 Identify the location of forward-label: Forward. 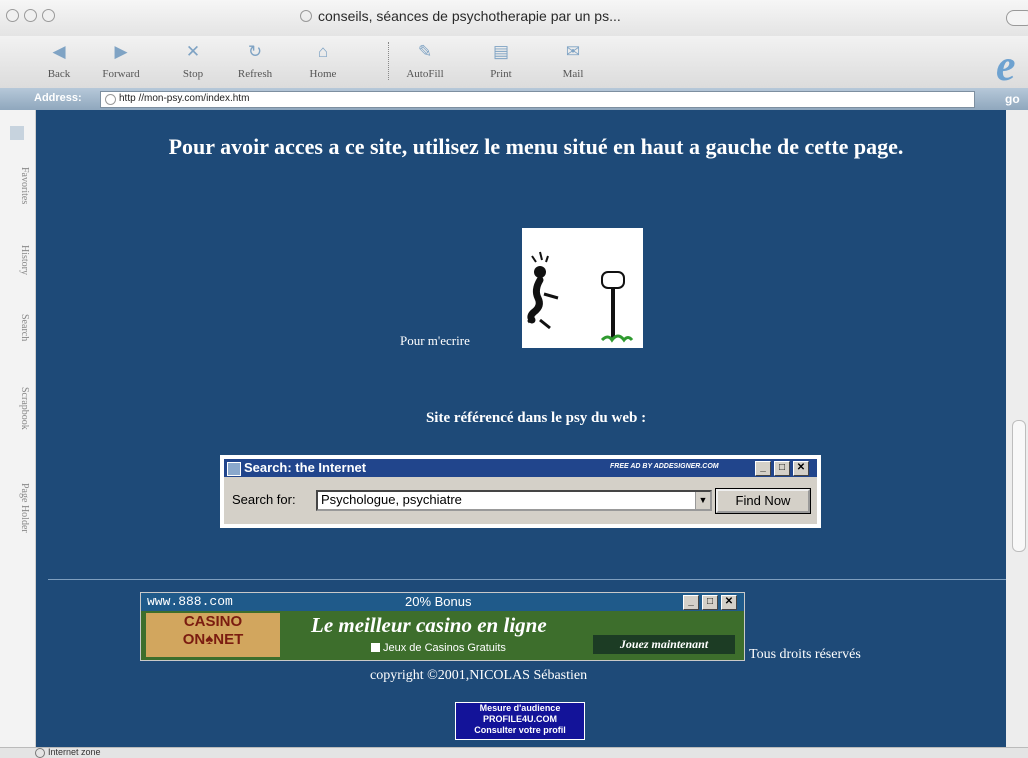
(121, 74).